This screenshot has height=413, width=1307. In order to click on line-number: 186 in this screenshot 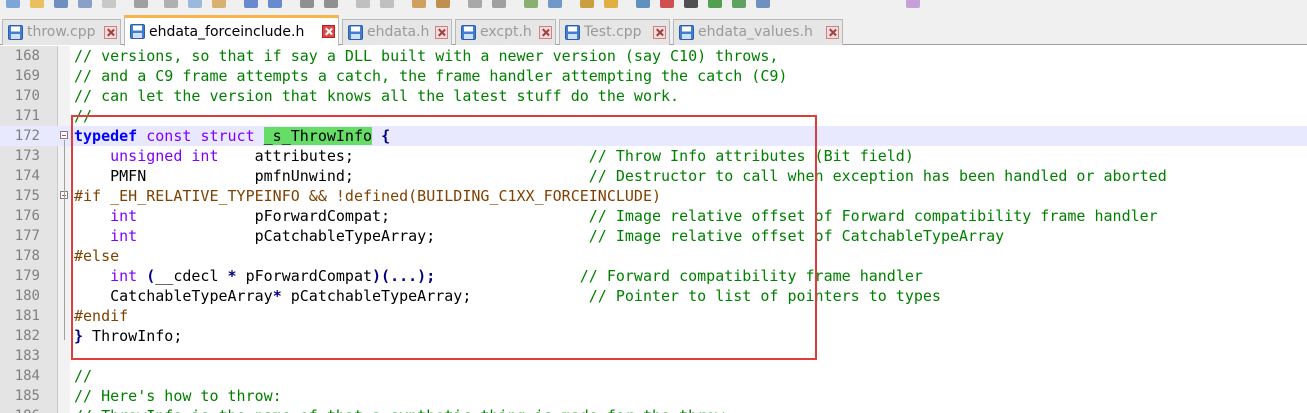, I will do `click(20, 409)`.